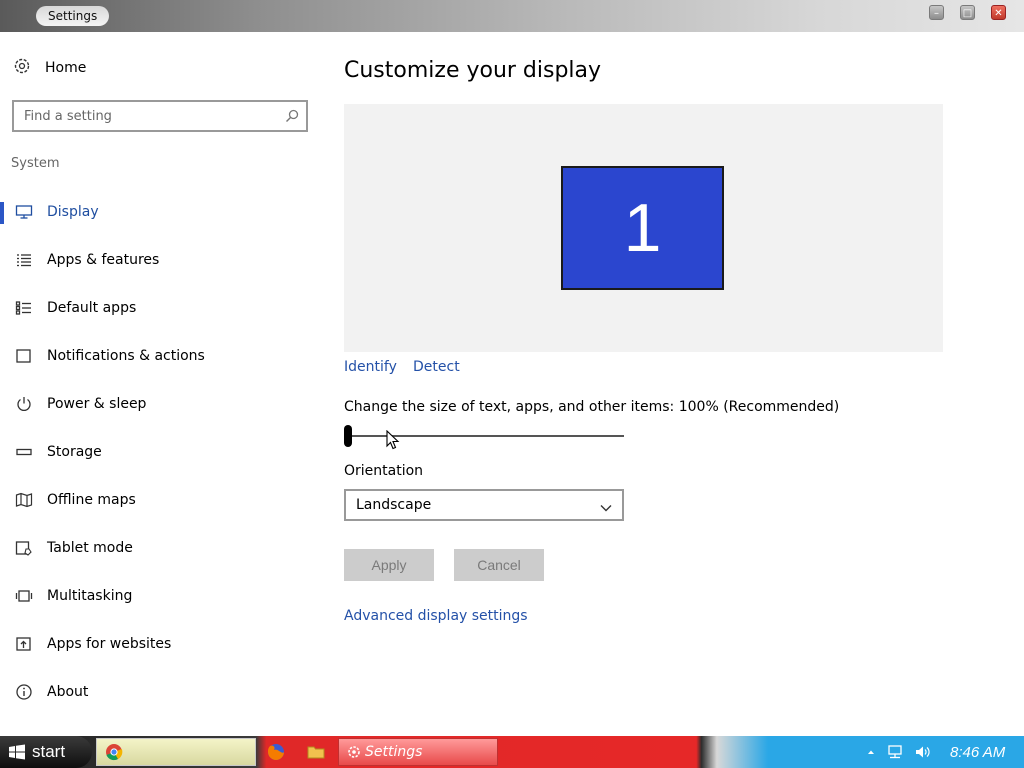  I want to click on sidebar-item-label: Tablet mode, so click(90, 548).